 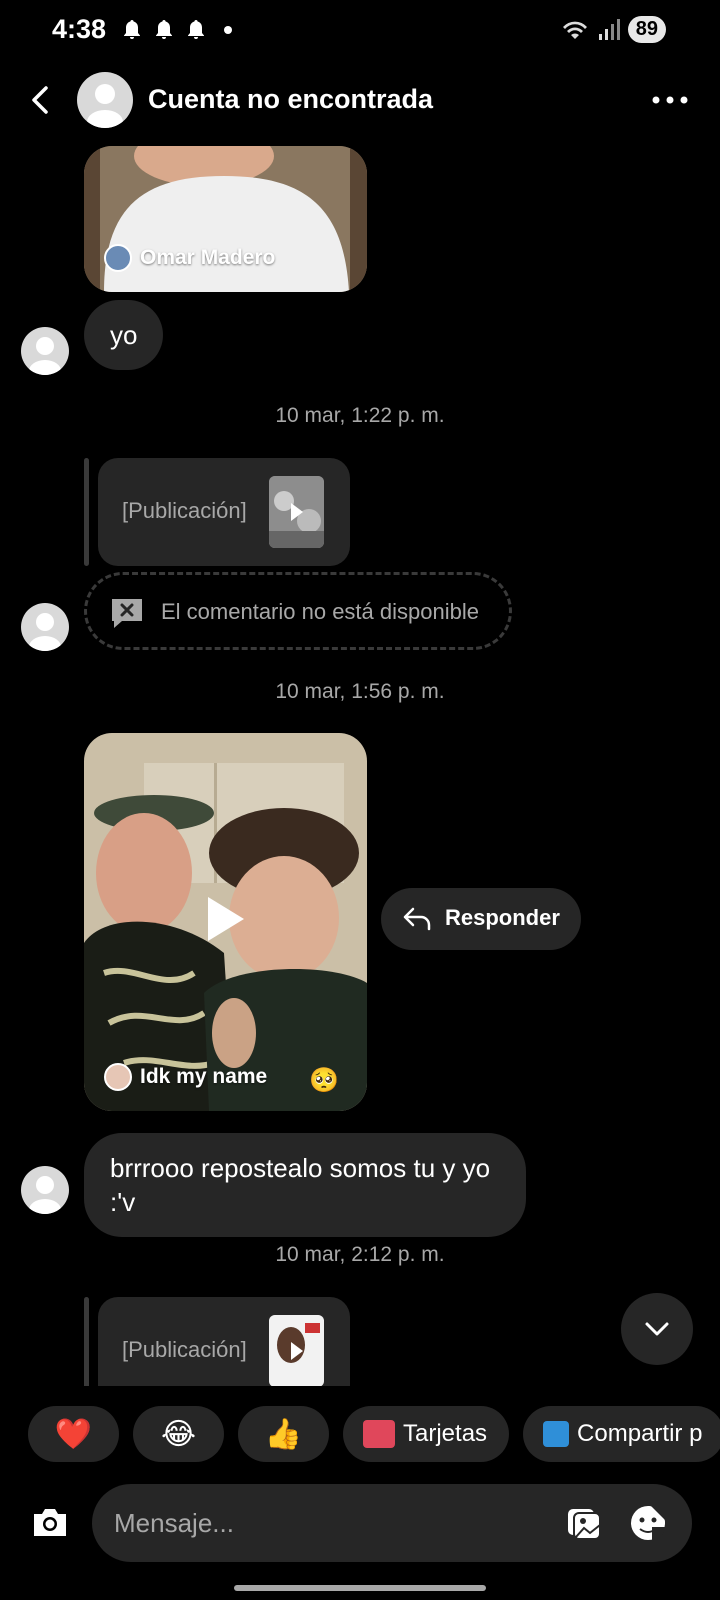 What do you see at coordinates (208, 257) in the screenshot?
I see `reel-owner-name: Omar Madero` at bounding box center [208, 257].